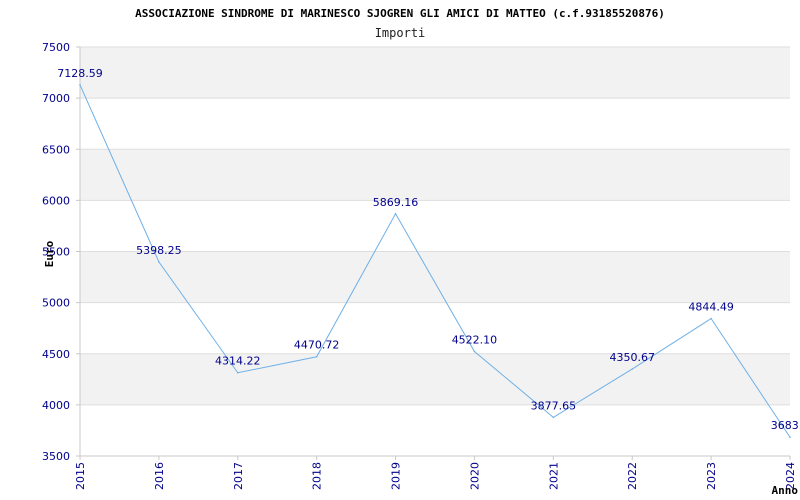 The image size is (800, 500). I want to click on y-tick-label: 6500, so click(56, 149).